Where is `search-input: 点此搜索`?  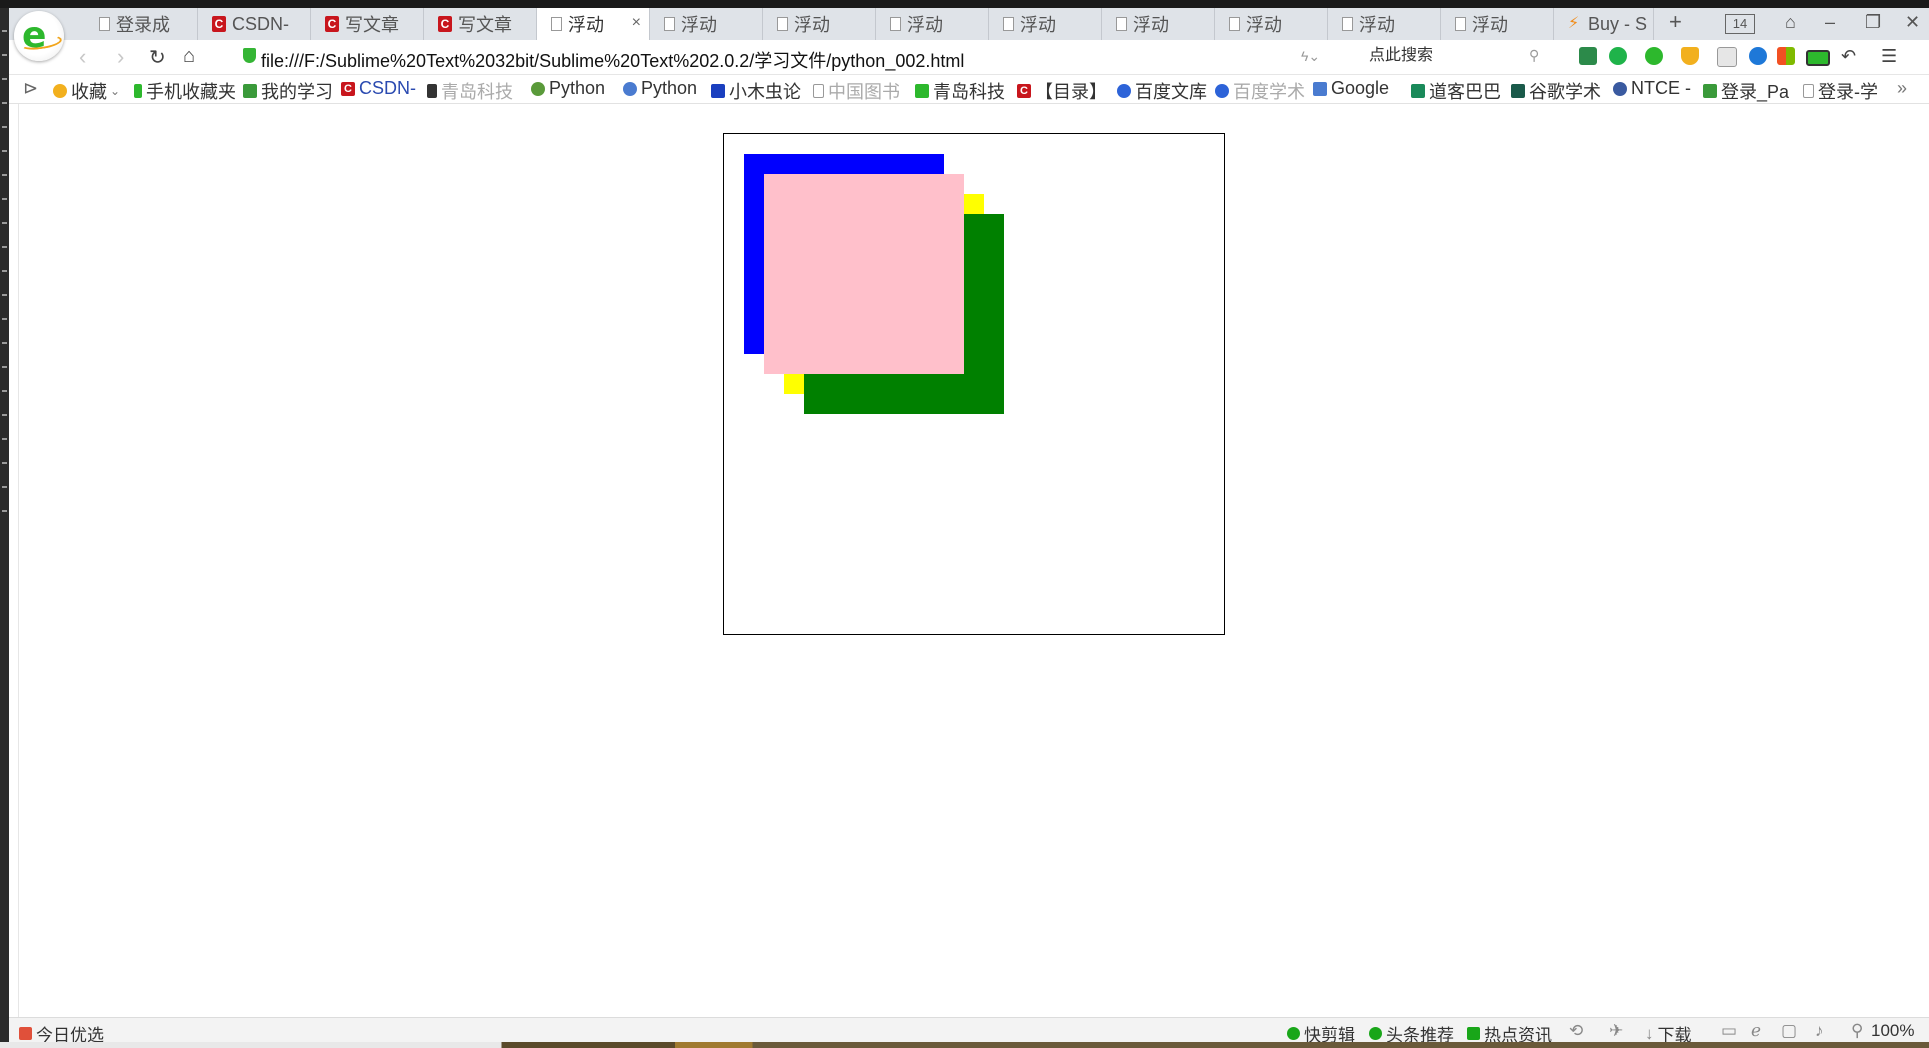 search-input: 点此搜索 is located at coordinates (1456, 56).